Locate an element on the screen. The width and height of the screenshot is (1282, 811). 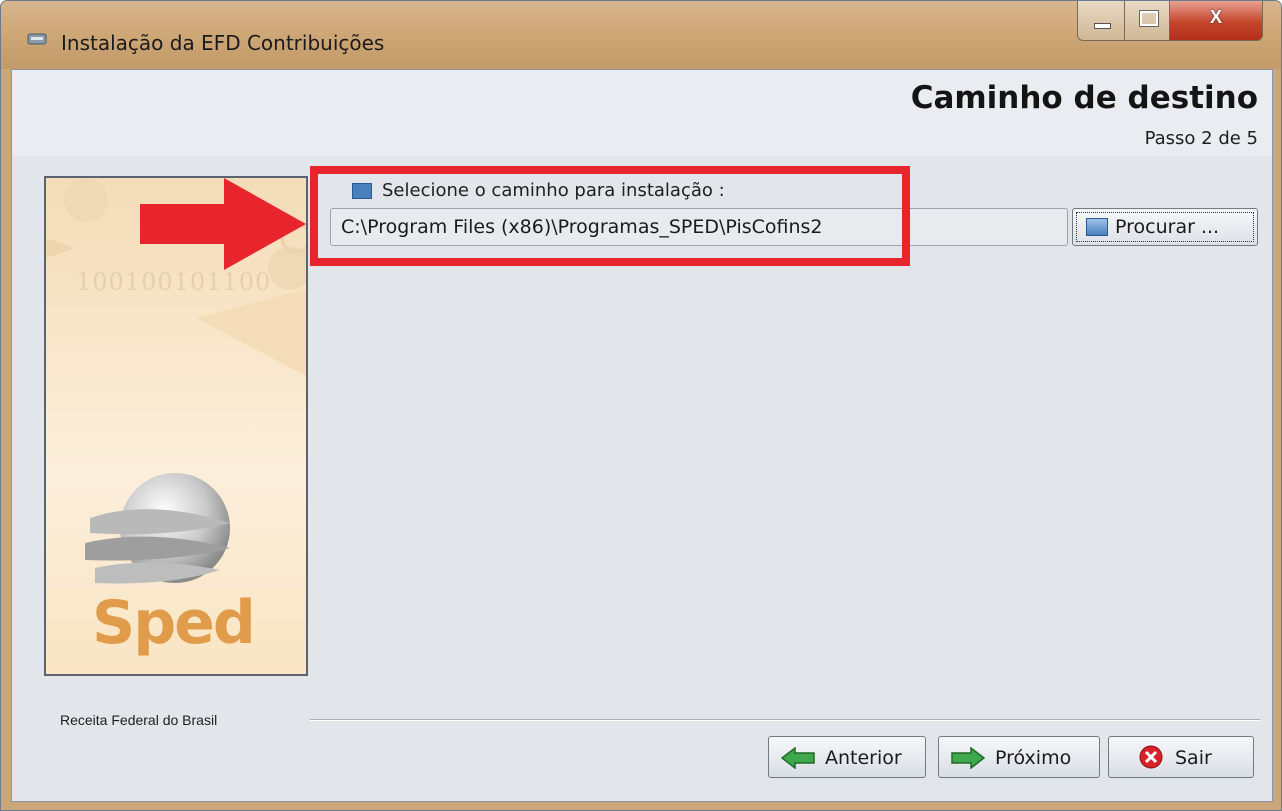
title-bar: Instalação da EFD Contribuições X is located at coordinates (641, 35).